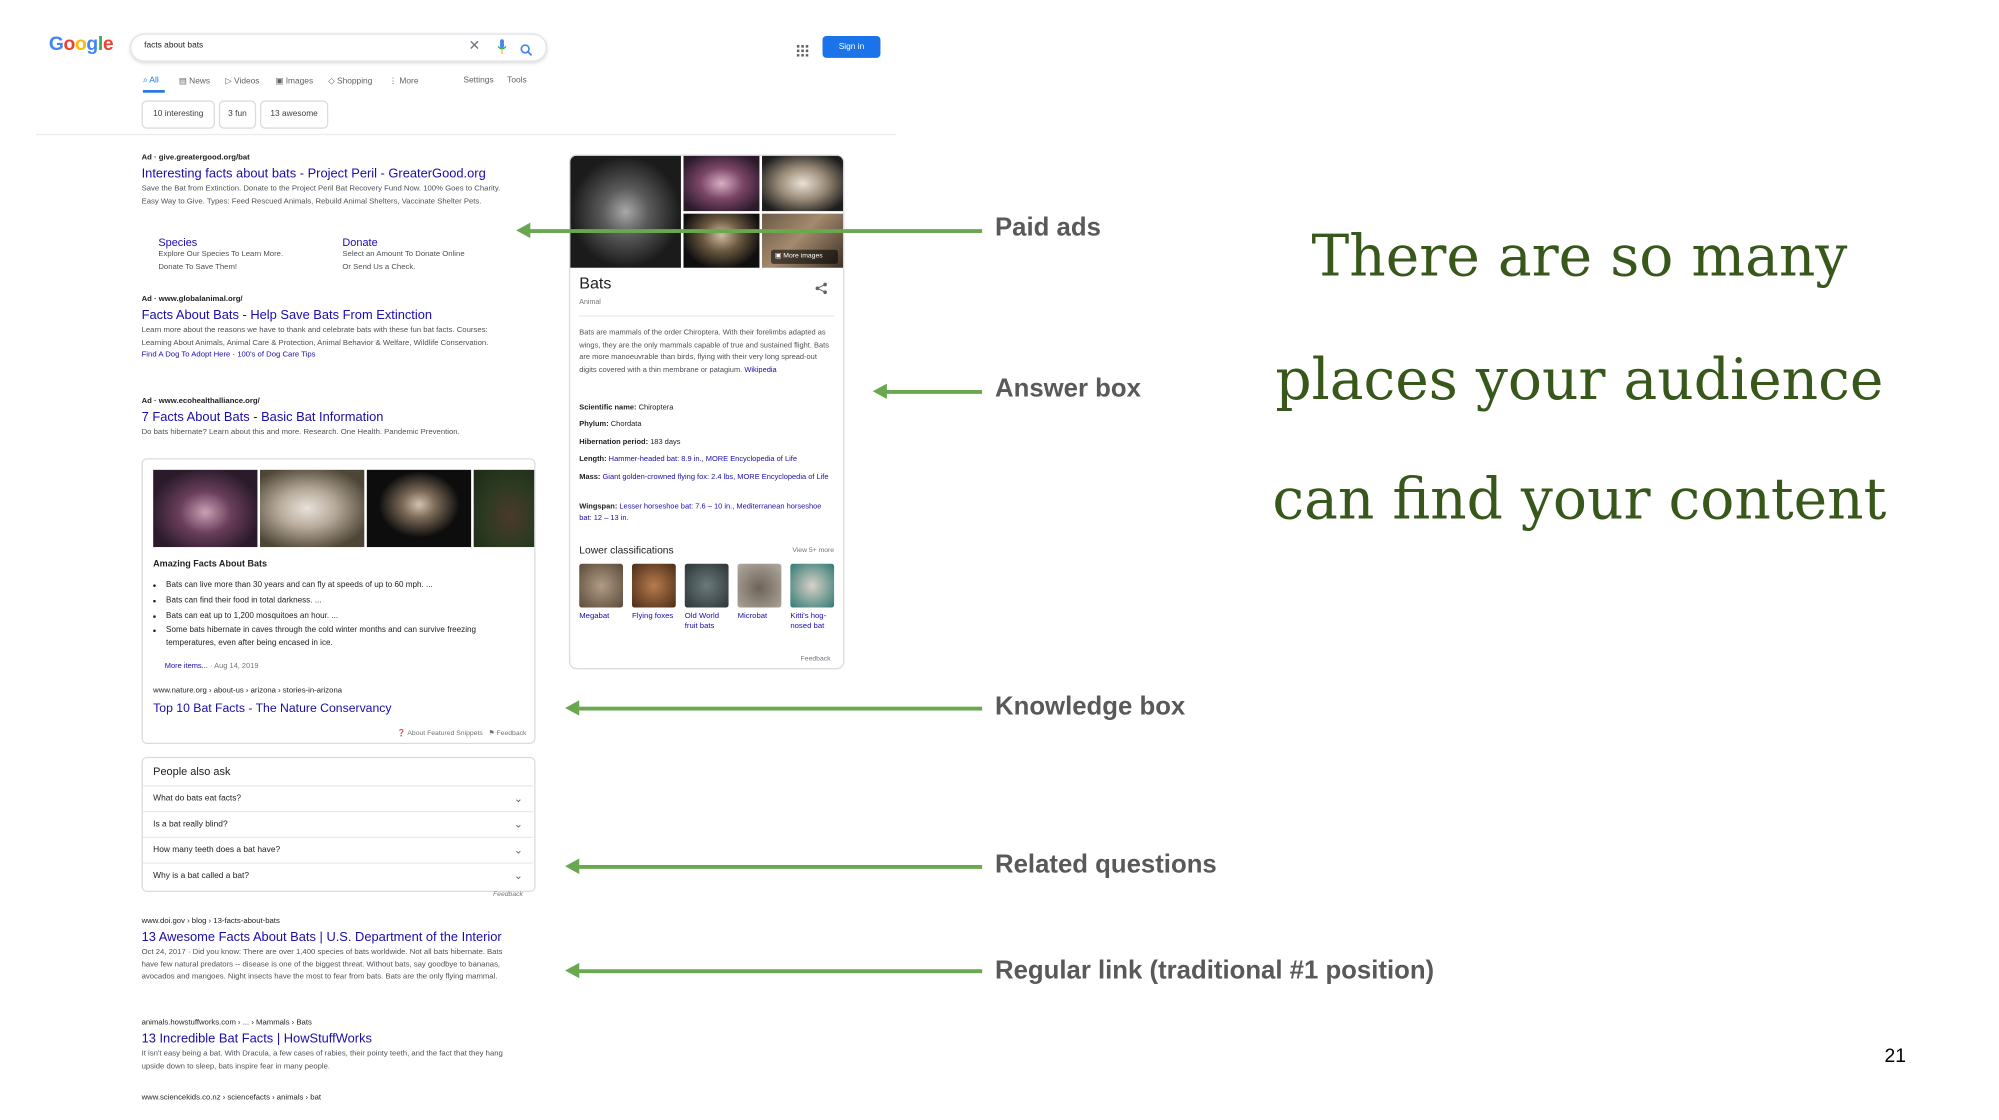 This screenshot has width=1999, height=1120. I want to click on kp-feedback-link: Feedback, so click(816, 659).